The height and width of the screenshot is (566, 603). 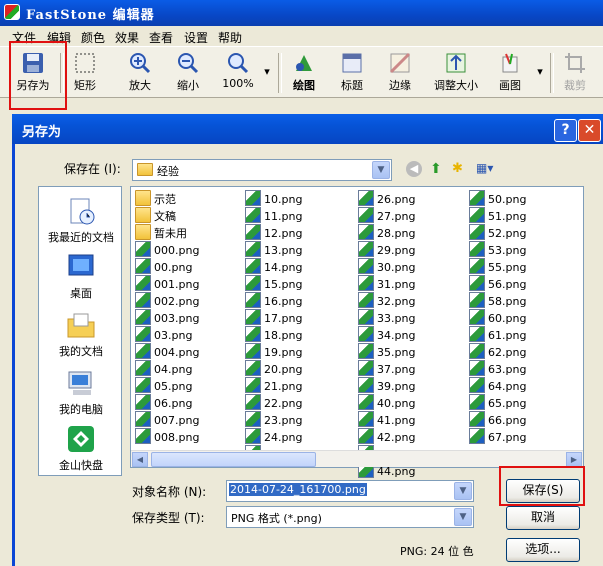 What do you see at coordinates (304, 73) in the screenshot?
I see `draw-button: 绘图` at bounding box center [304, 73].